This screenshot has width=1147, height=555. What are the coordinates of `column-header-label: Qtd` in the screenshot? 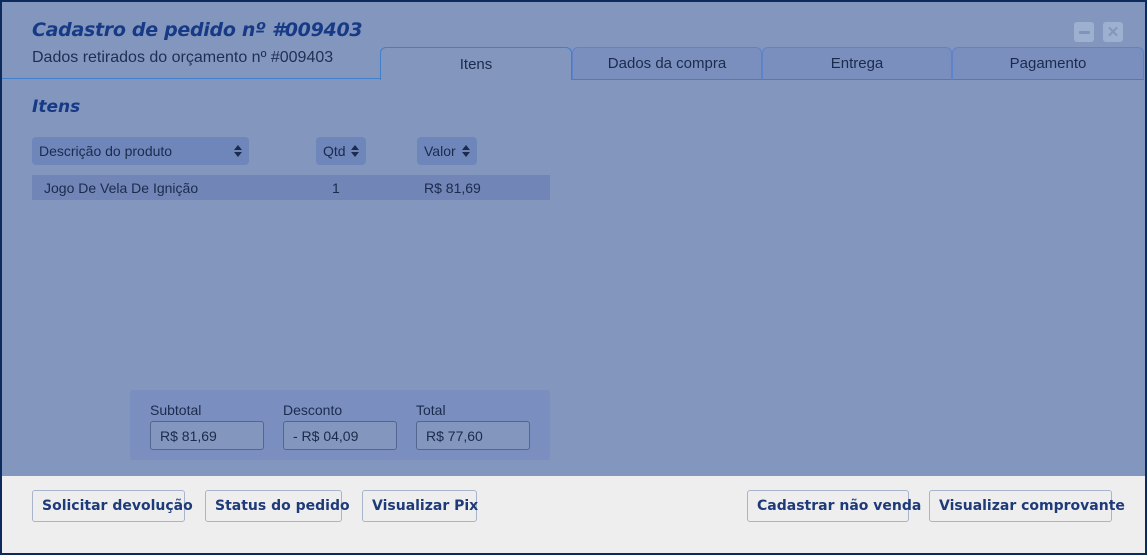 It's located at (334, 151).